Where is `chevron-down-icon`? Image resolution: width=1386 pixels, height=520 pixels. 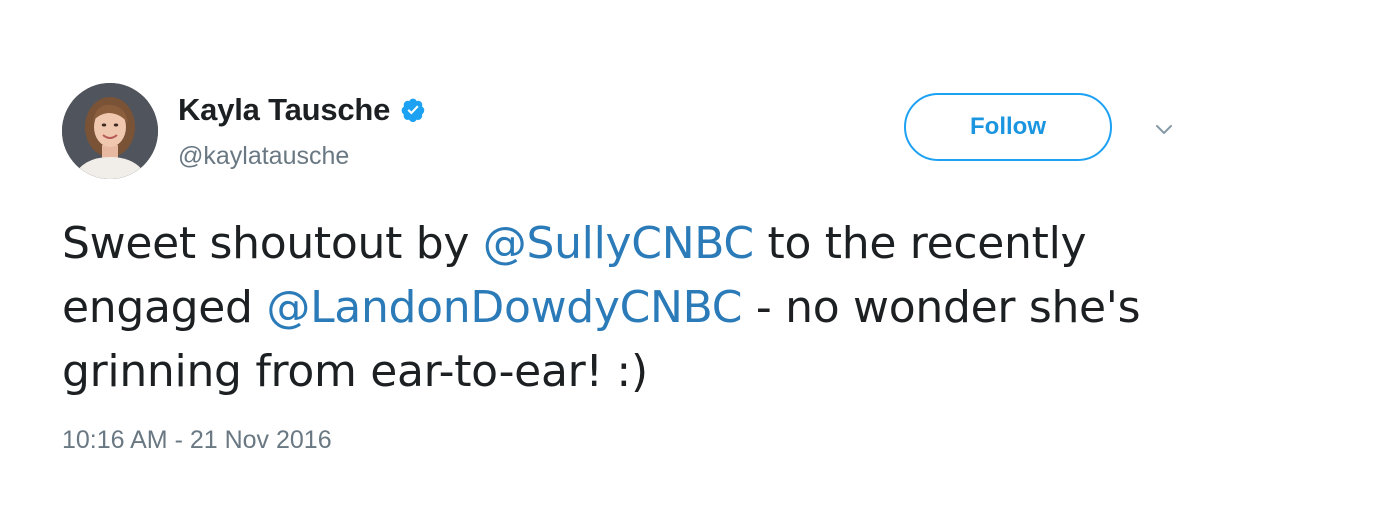
chevron-down-icon is located at coordinates (1164, 130).